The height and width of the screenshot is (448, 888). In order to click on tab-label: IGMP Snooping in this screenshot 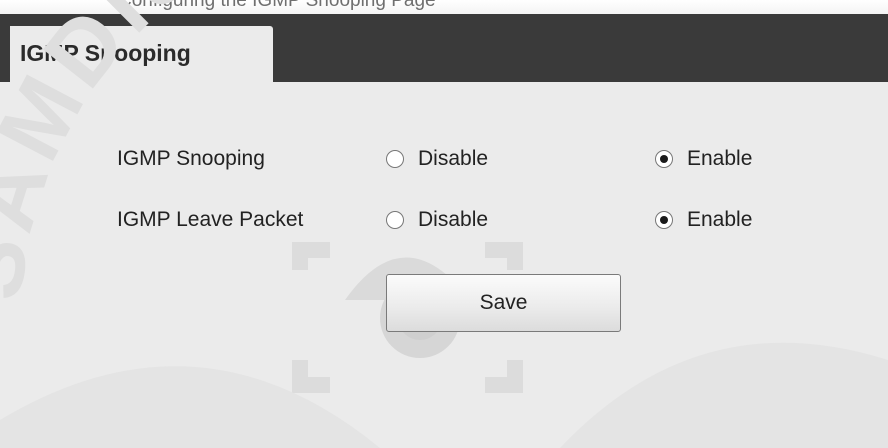, I will do `click(105, 53)`.